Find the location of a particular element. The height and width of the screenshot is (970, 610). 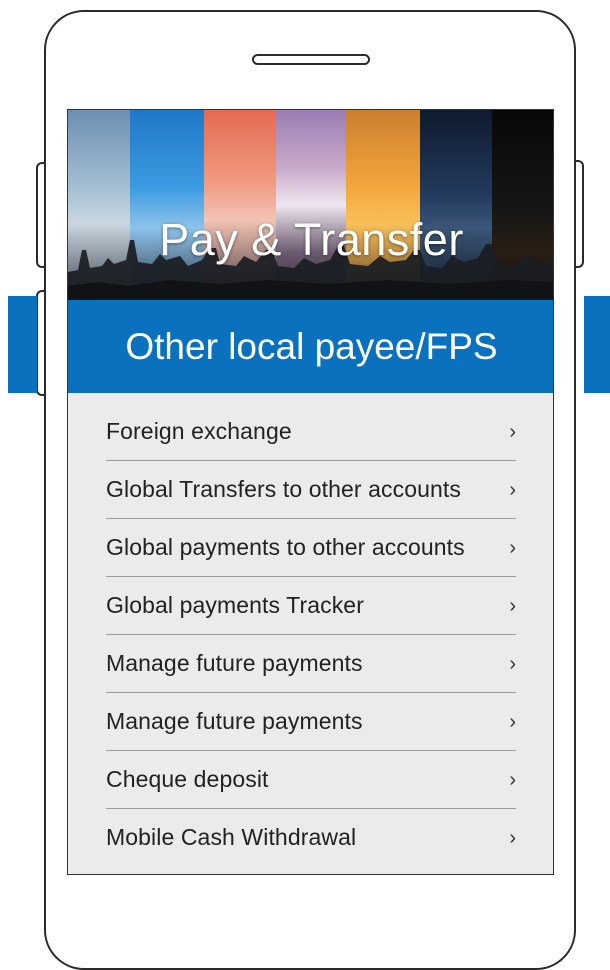

section-header: Other local payee/FPS is located at coordinates (310, 346).